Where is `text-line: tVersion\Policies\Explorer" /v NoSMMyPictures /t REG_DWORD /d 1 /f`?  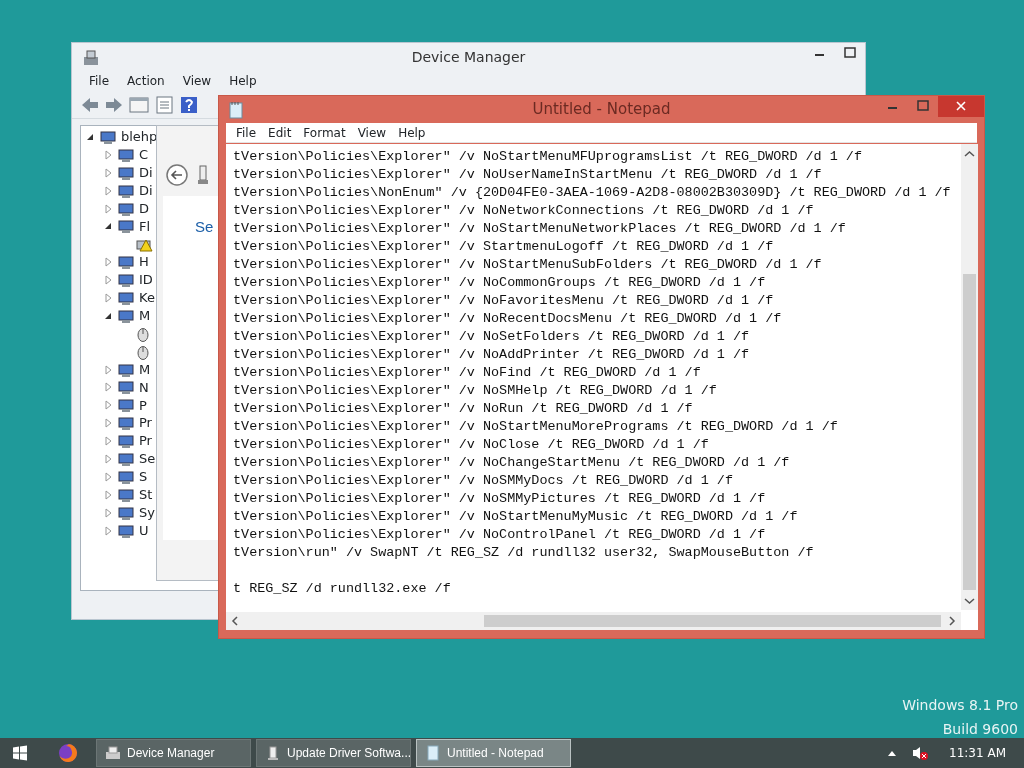
text-line: tVersion\Policies\Explorer" /v NoSMMyPictures /t REG_DWORD /d 1 /f is located at coordinates (500, 499).